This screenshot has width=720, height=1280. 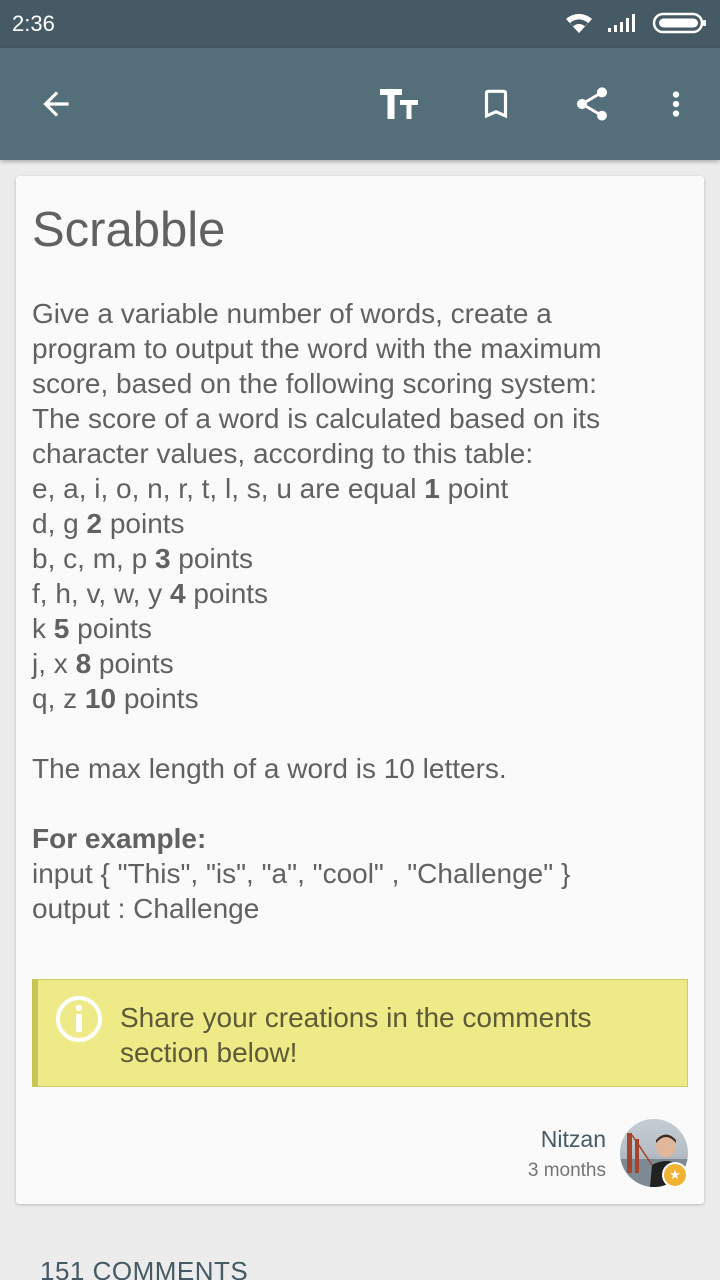 I want to click on post-time: 3 months, so click(x=566, y=1170).